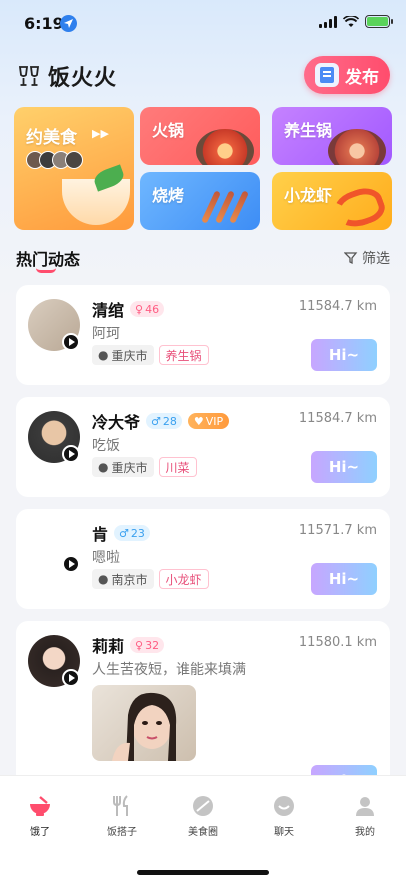 This screenshot has width=406, height=883. Describe the element at coordinates (106, 334) in the screenshot. I see `bio: 阿珂` at that location.